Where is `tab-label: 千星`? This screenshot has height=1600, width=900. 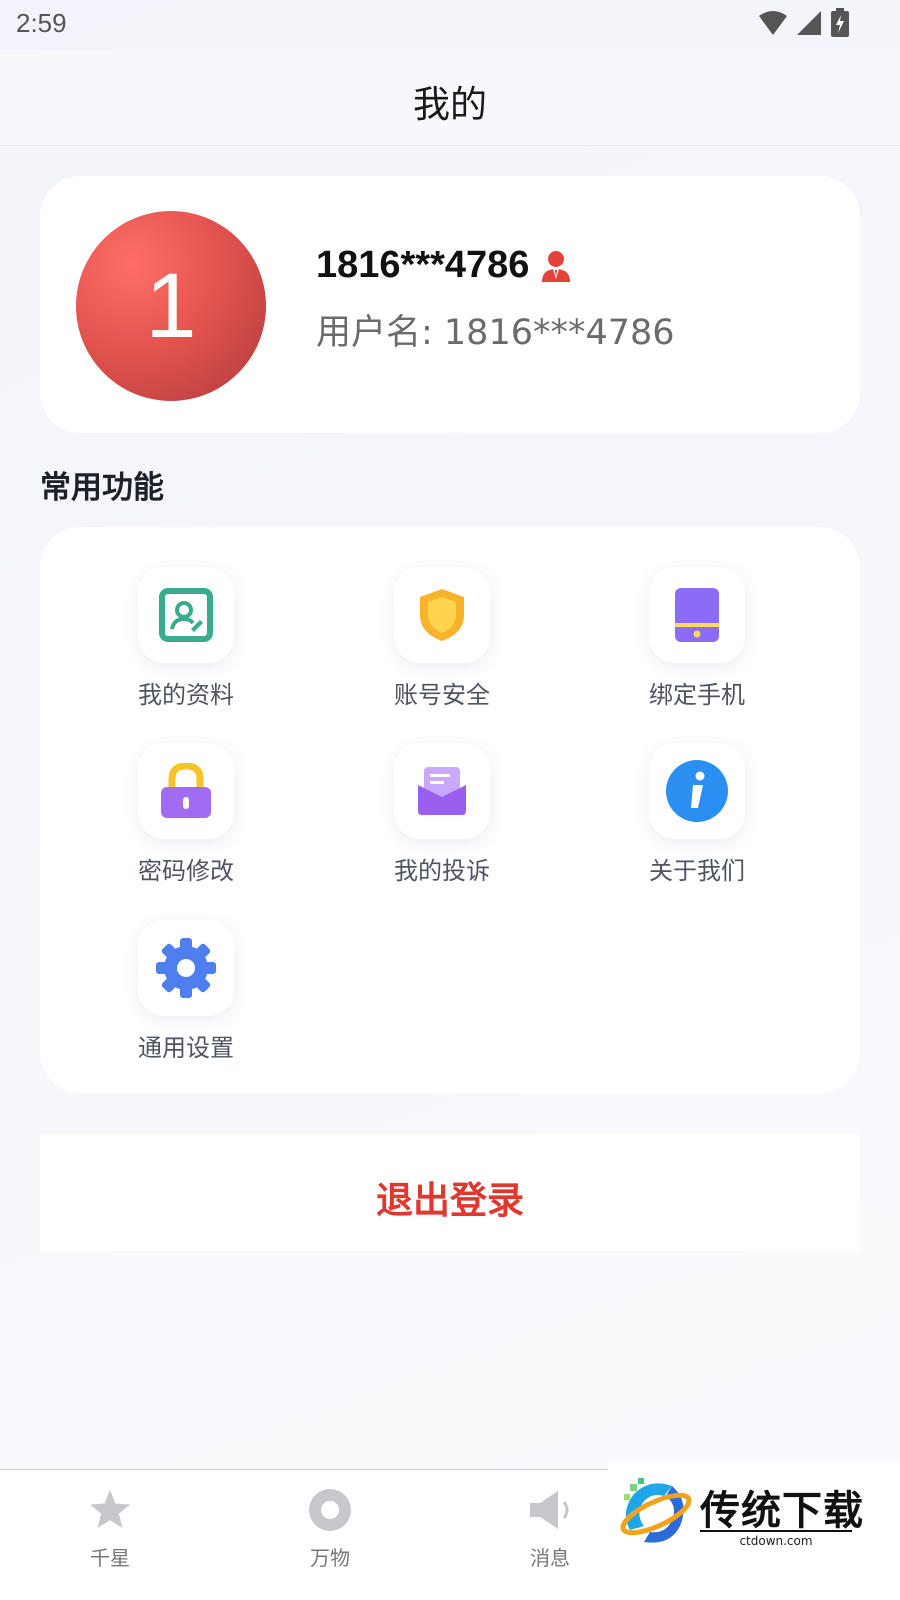
tab-label: 千星 is located at coordinates (110, 1558).